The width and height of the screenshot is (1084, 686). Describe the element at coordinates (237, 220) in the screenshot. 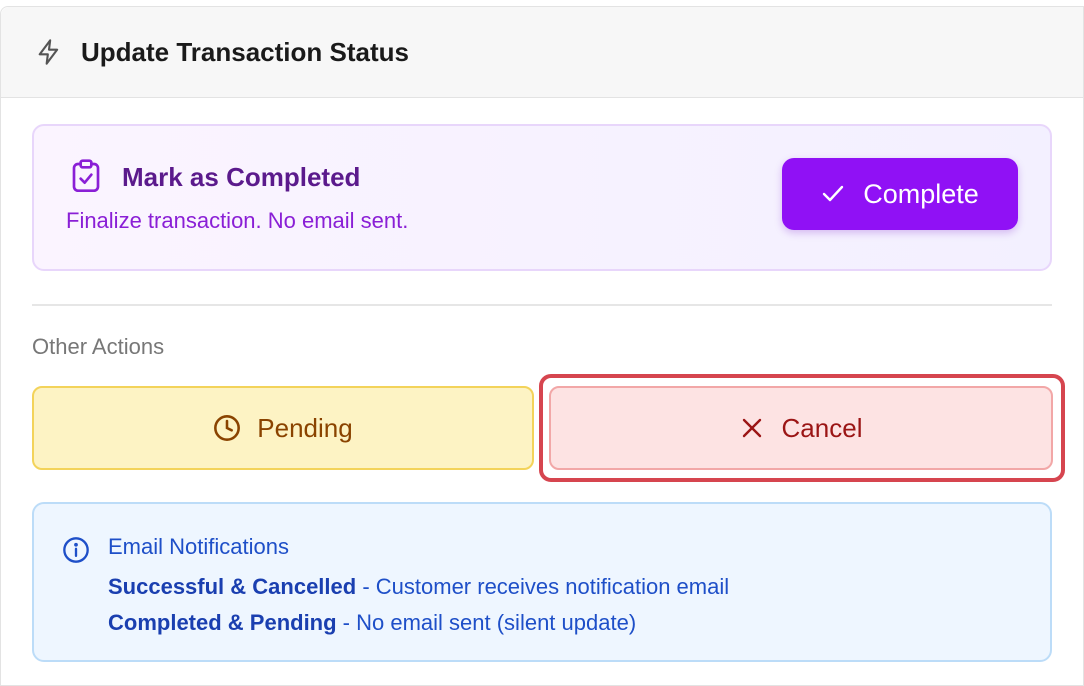

I see `mark-completed-description: Finalize transaction. No email sent.` at that location.